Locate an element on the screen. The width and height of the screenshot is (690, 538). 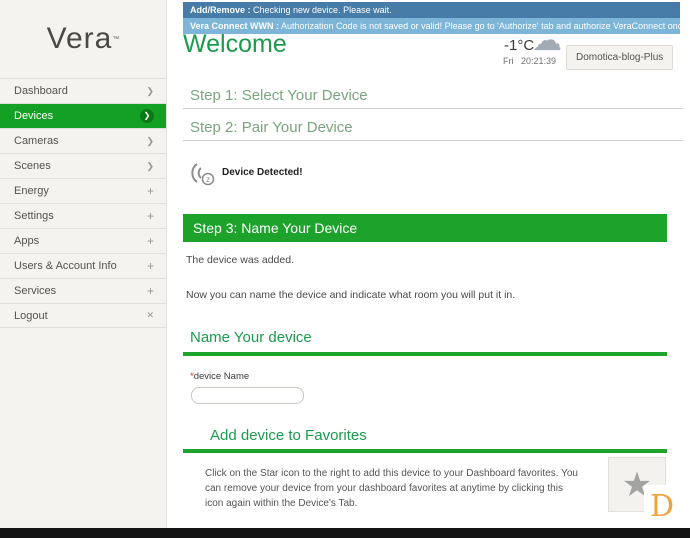
sidebar-item-label: Users & Account Info is located at coordinates (65, 266).